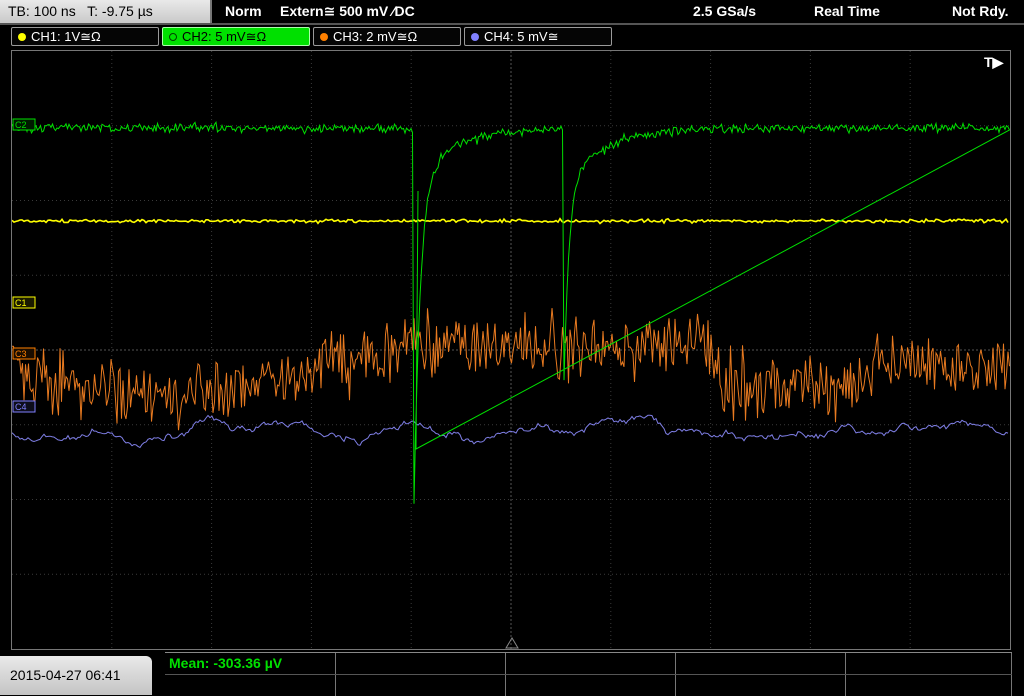 This screenshot has height=696, width=1024. I want to click on channel-2-button: CH2: 5 mV≅Ω, so click(236, 36).